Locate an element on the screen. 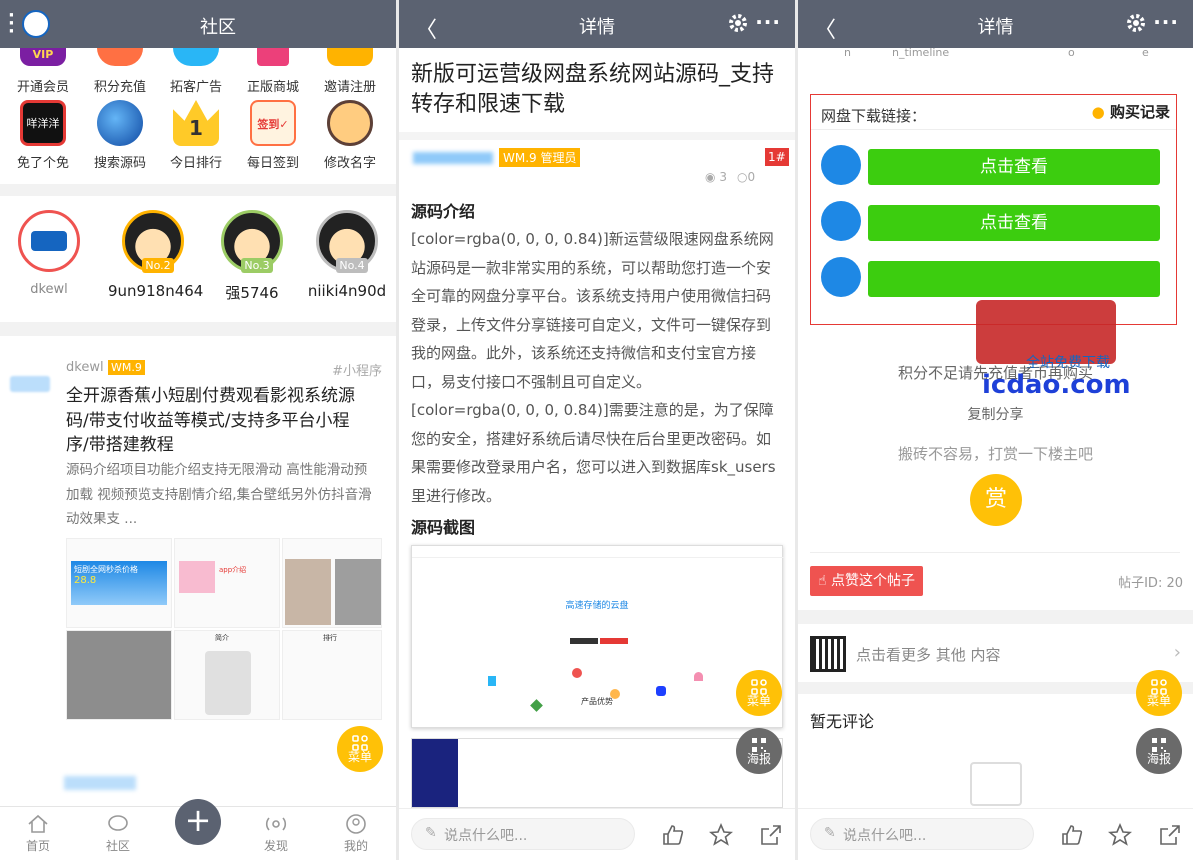  screenshot-heading: 高速存储的云盘 is located at coordinates (597, 606).